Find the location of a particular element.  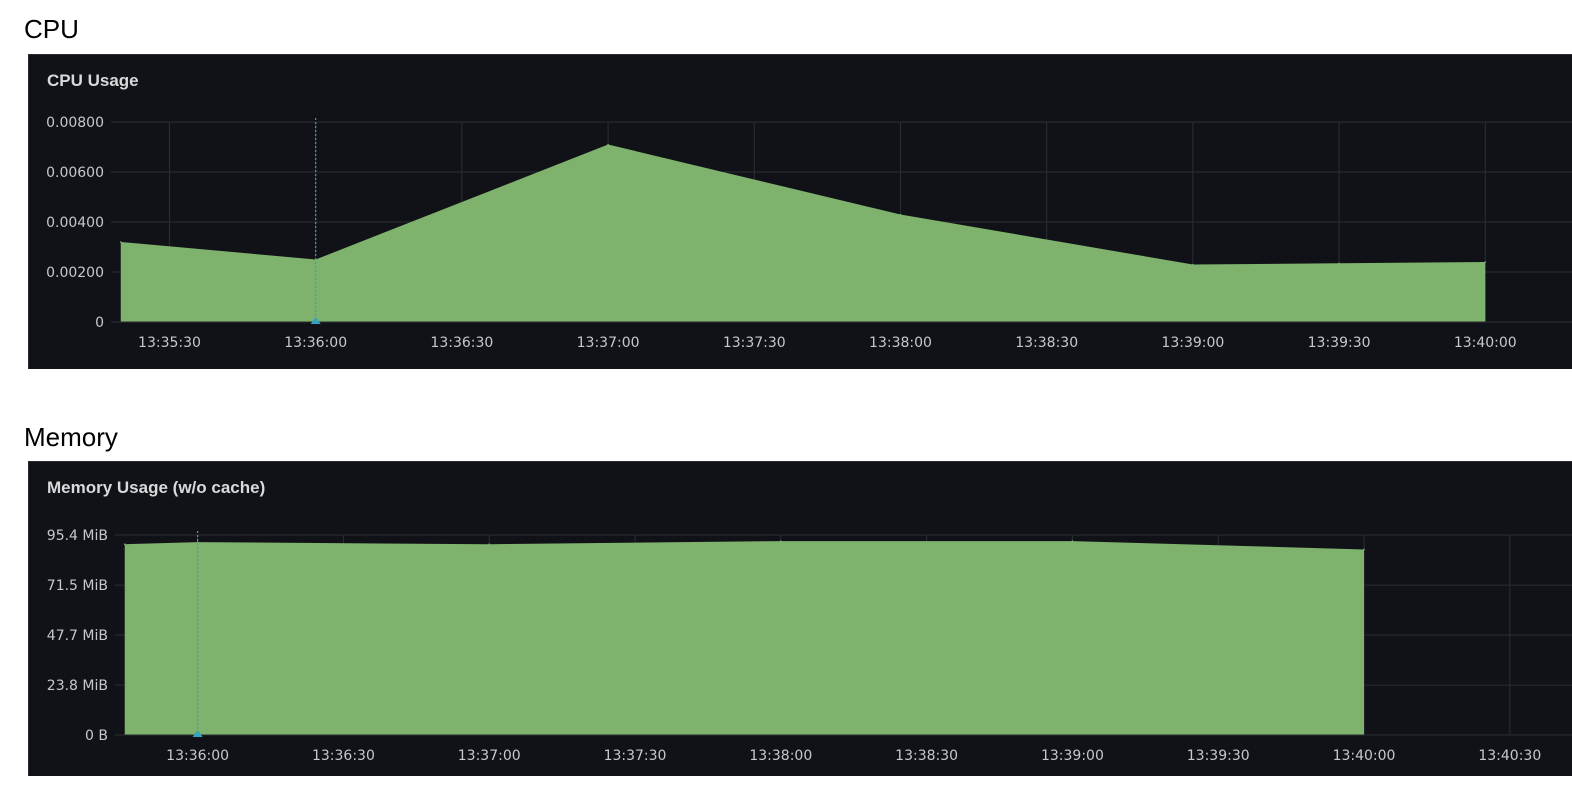

y-tick-label: 23.8 MiB is located at coordinates (77, 686).